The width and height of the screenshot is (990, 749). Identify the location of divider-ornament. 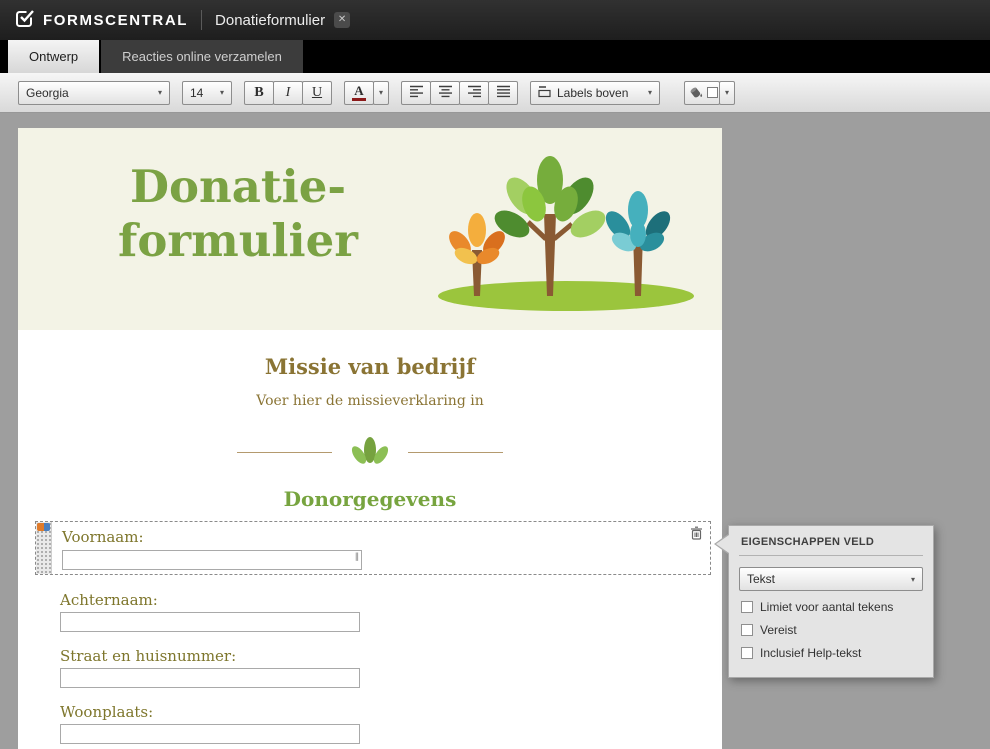
(370, 452).